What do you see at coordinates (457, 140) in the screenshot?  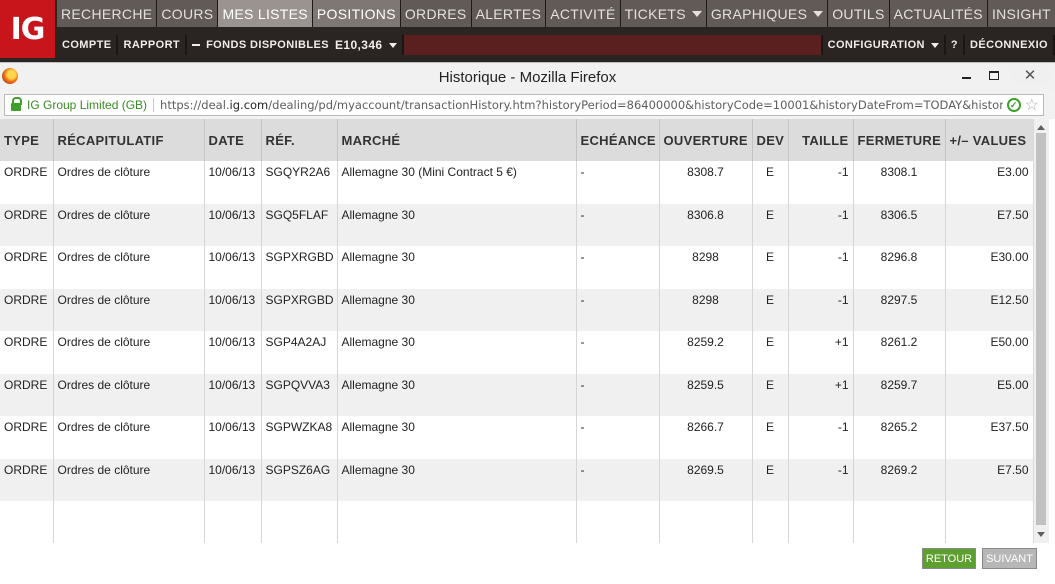 I see `header-marche: MARCHÉ` at bounding box center [457, 140].